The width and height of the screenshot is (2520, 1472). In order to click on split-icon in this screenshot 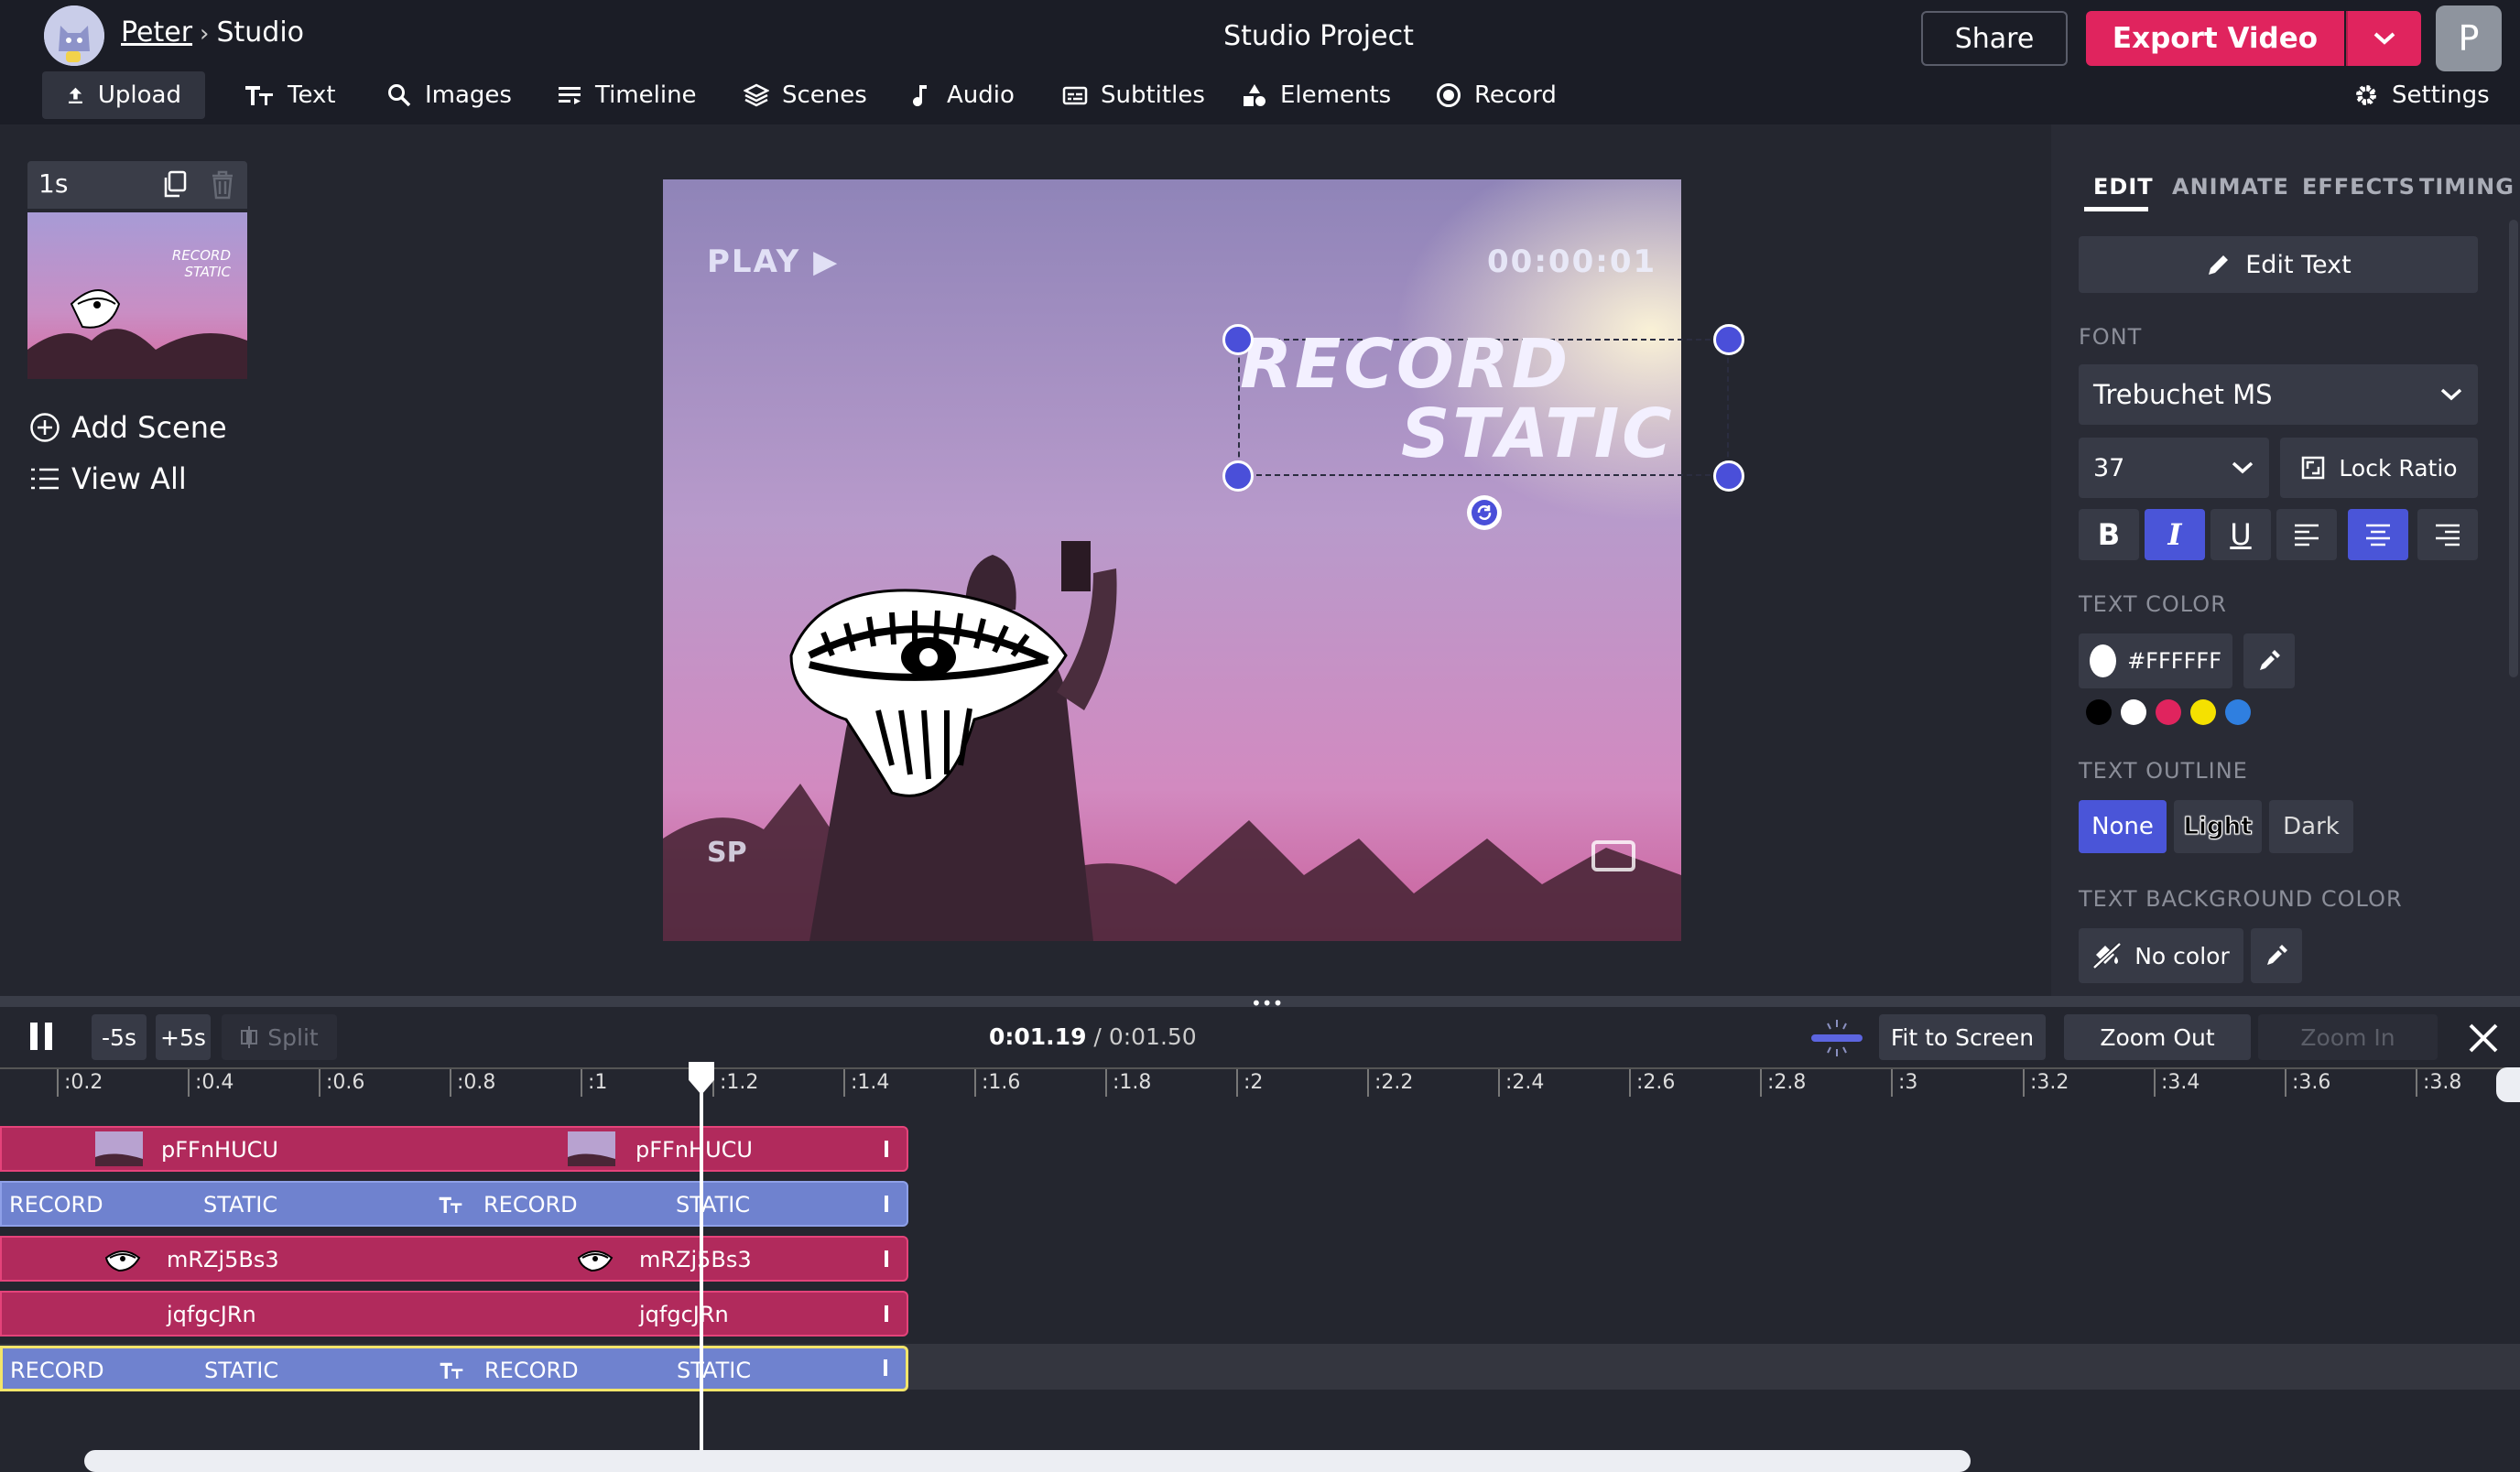, I will do `click(249, 1037)`.